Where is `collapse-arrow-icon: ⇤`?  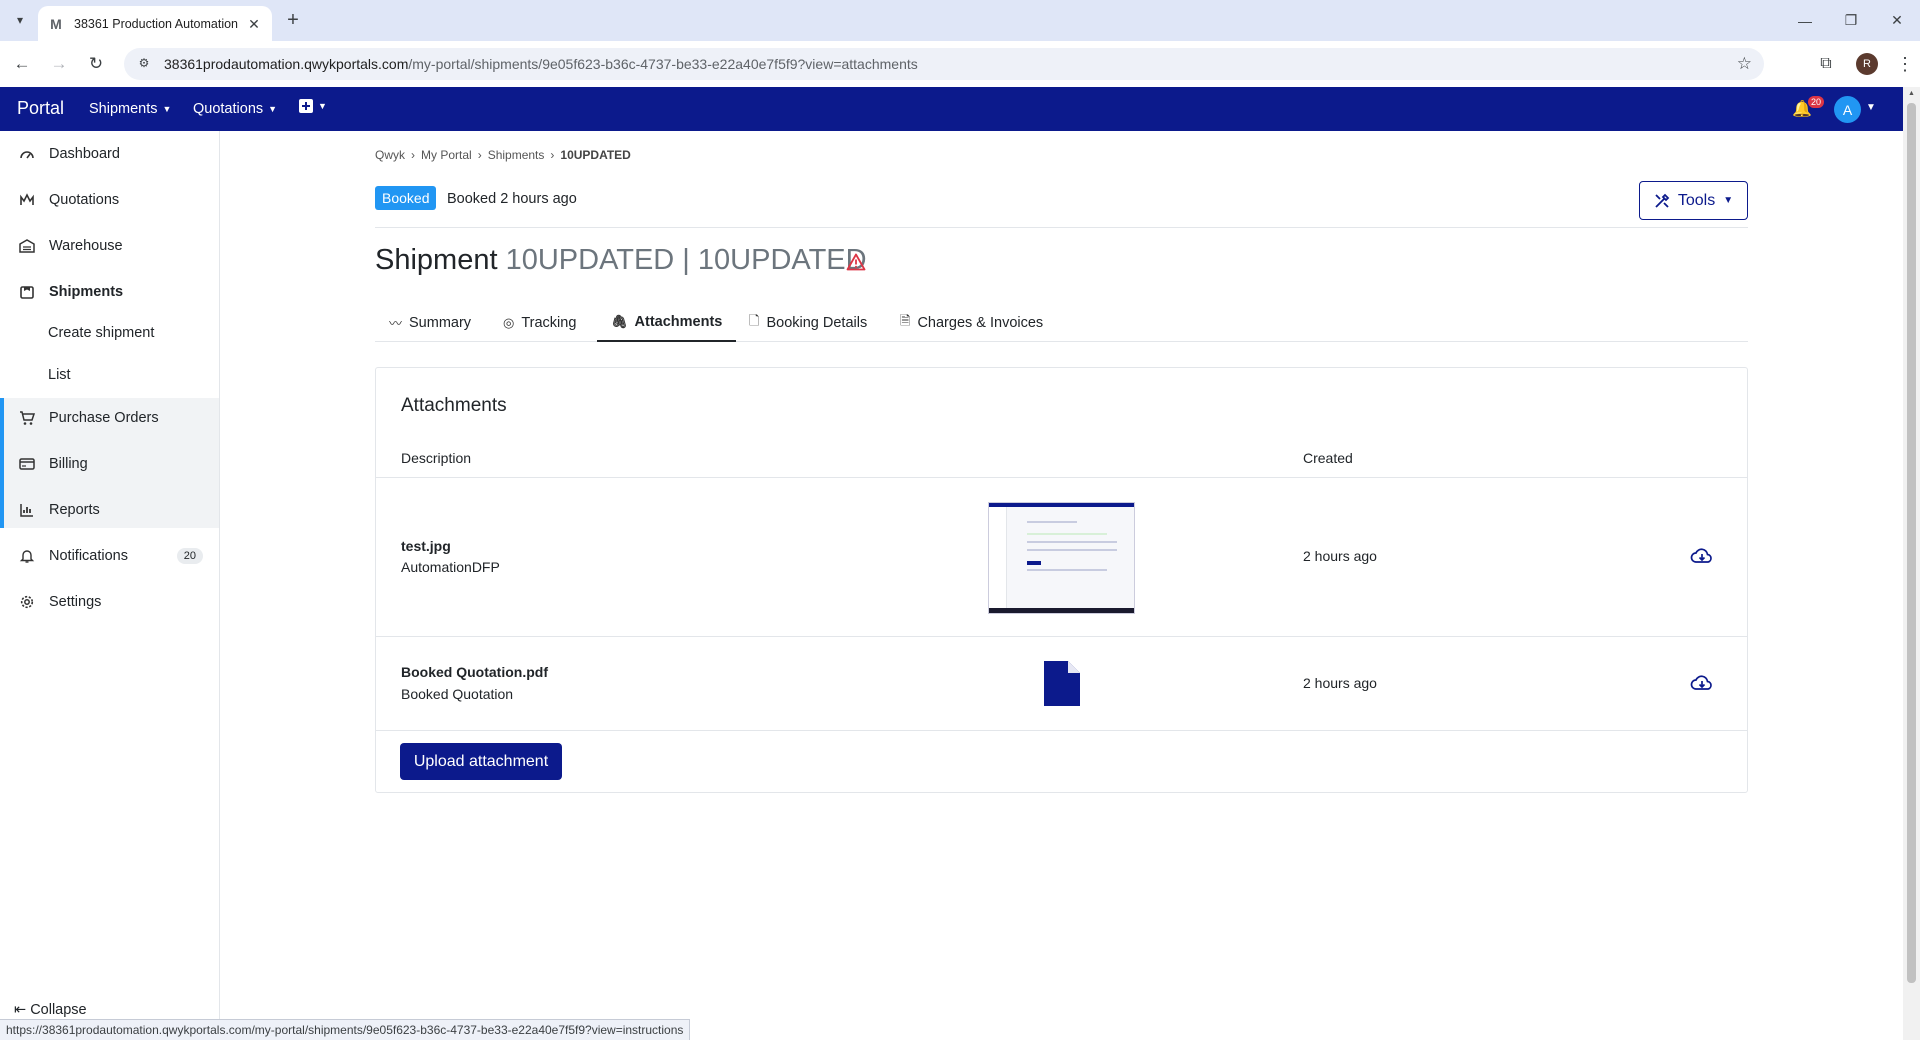 collapse-arrow-icon: ⇤ is located at coordinates (20, 1010).